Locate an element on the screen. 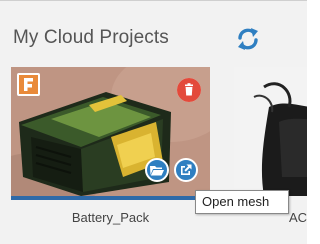 This screenshot has height=244, width=320. panel-title: My Cloud Projects is located at coordinates (91, 37).